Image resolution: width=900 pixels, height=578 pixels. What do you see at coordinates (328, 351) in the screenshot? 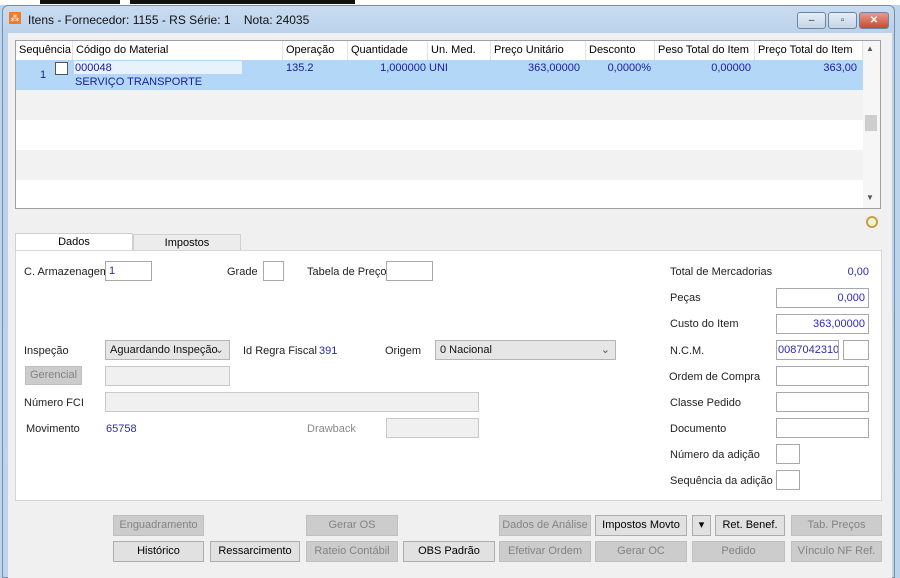
I see `id-regra-value: 391` at bounding box center [328, 351].